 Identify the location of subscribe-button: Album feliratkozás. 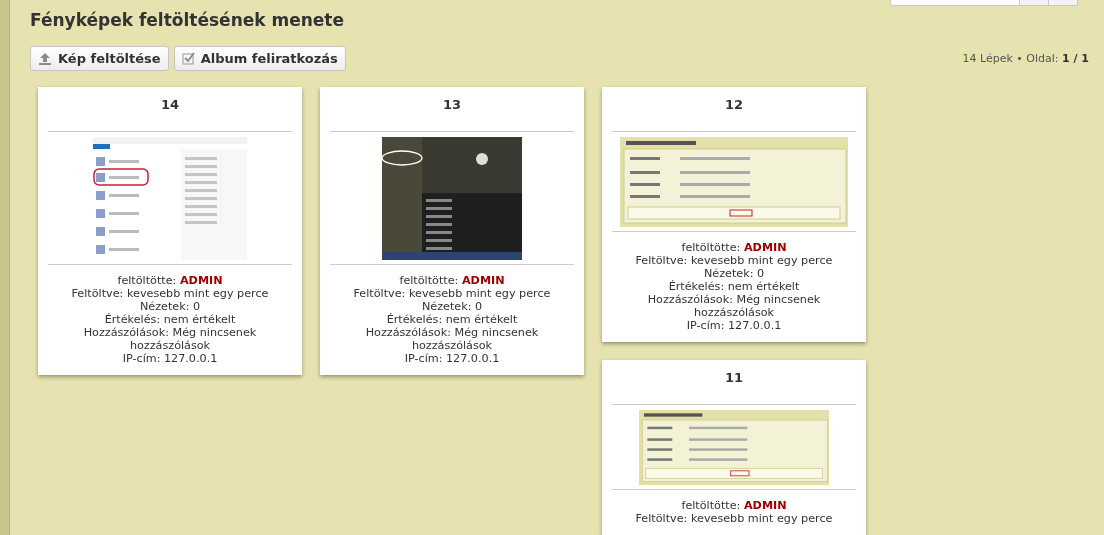
(259, 58).